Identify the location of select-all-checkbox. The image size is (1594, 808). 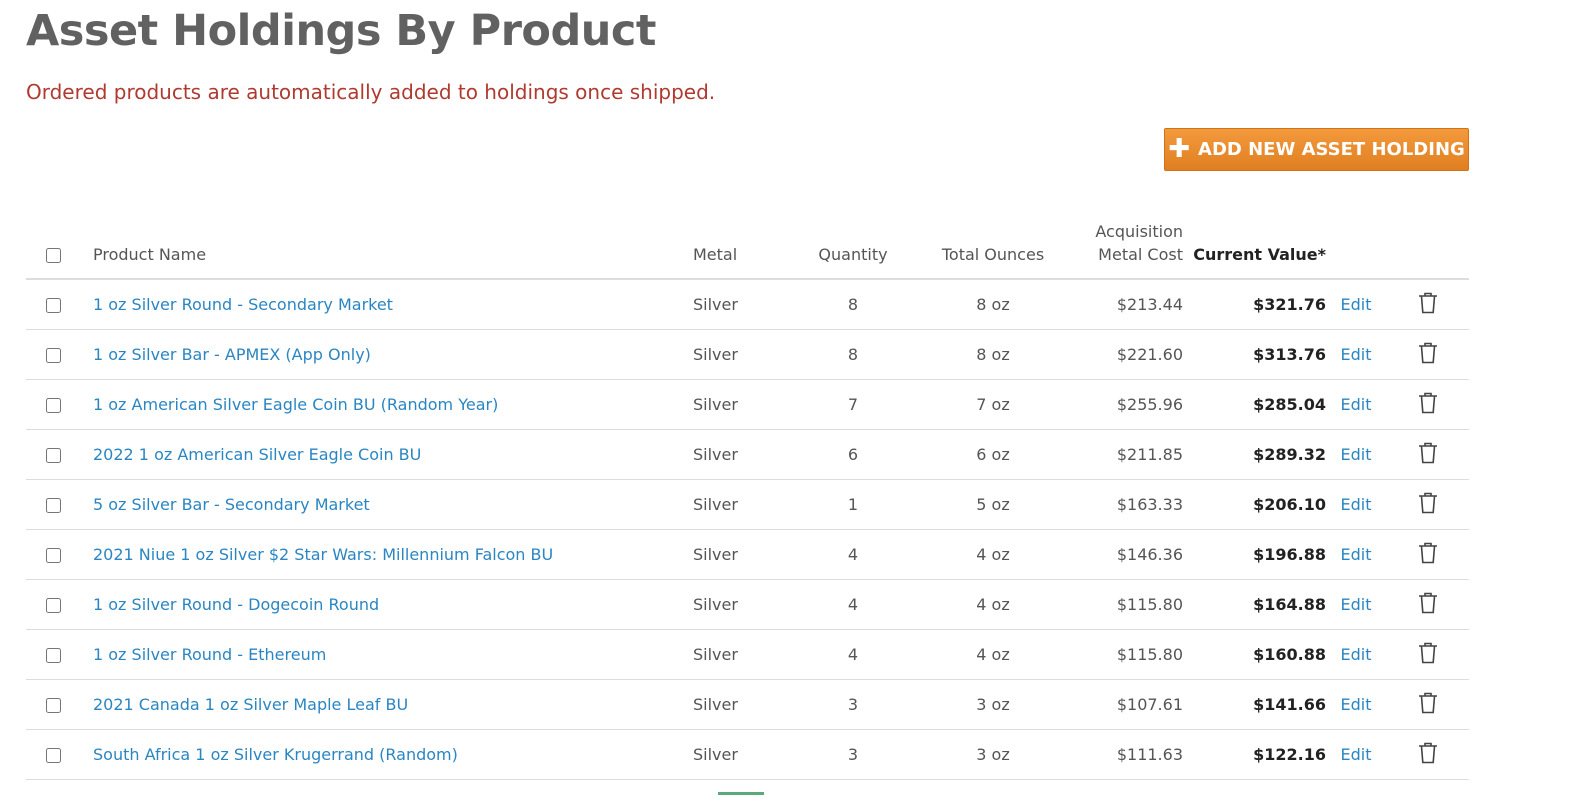
(53, 255).